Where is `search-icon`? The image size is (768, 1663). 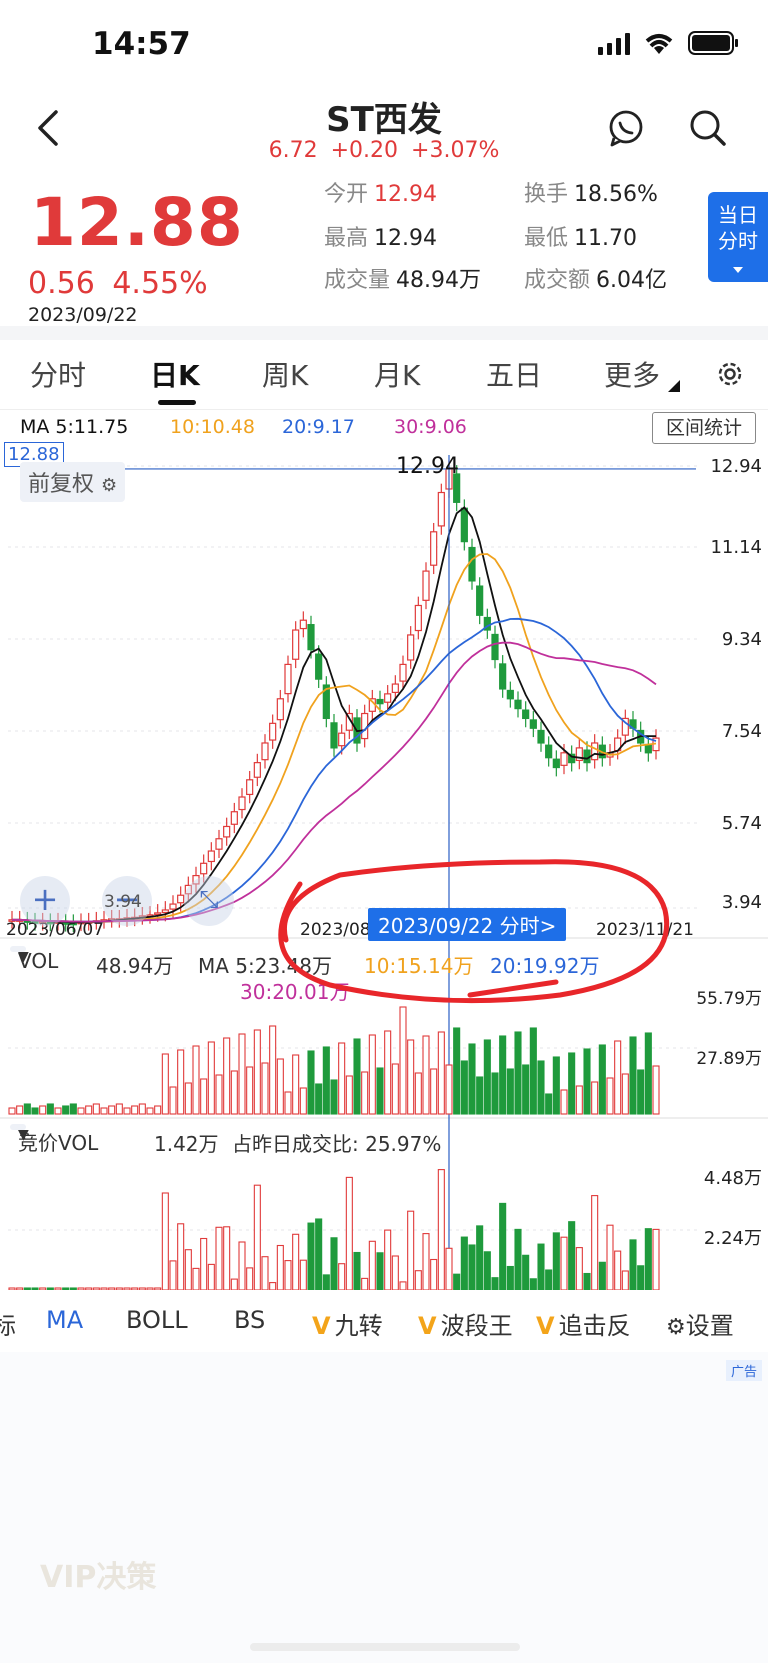 search-icon is located at coordinates (708, 128).